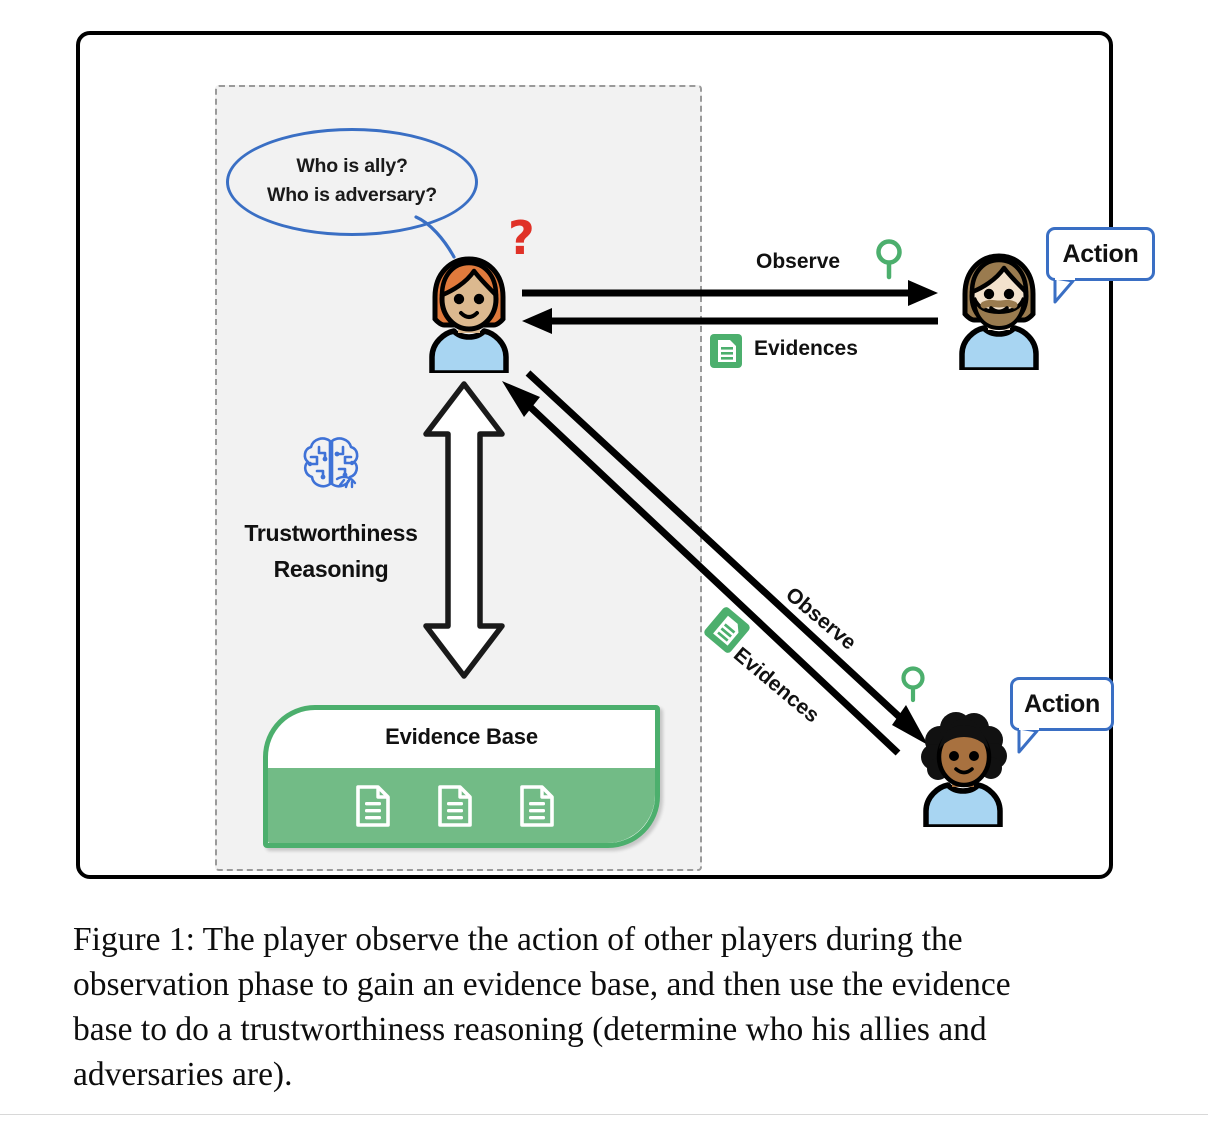 The width and height of the screenshot is (1208, 1130). Describe the element at coordinates (331, 551) in the screenshot. I see `trustworthiness-reasoning-label: Trustworthiness Reasoning` at that location.